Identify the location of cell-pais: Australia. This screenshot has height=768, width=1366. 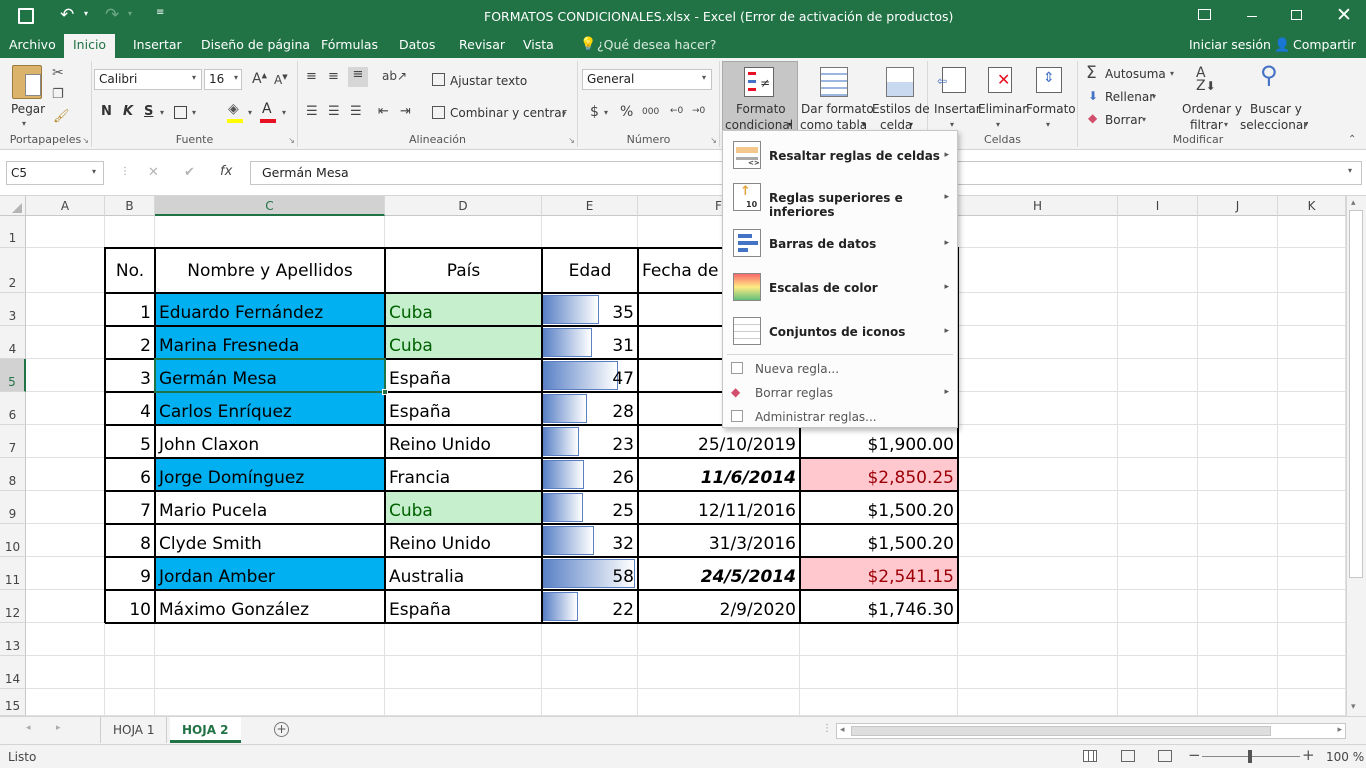
(463, 573).